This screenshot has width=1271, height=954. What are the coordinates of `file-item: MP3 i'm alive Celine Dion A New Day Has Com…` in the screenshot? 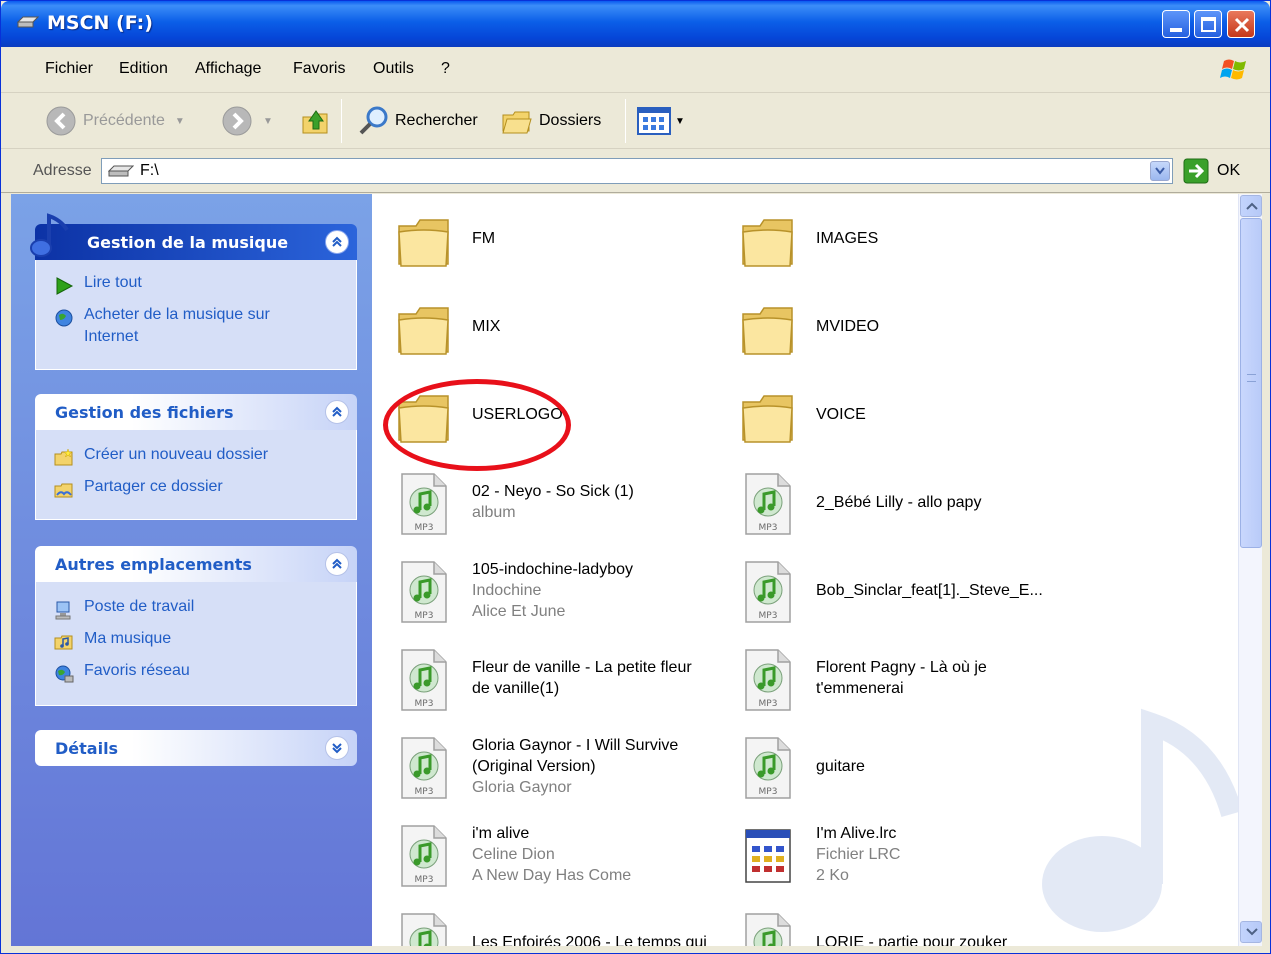 It's located at (539, 856).